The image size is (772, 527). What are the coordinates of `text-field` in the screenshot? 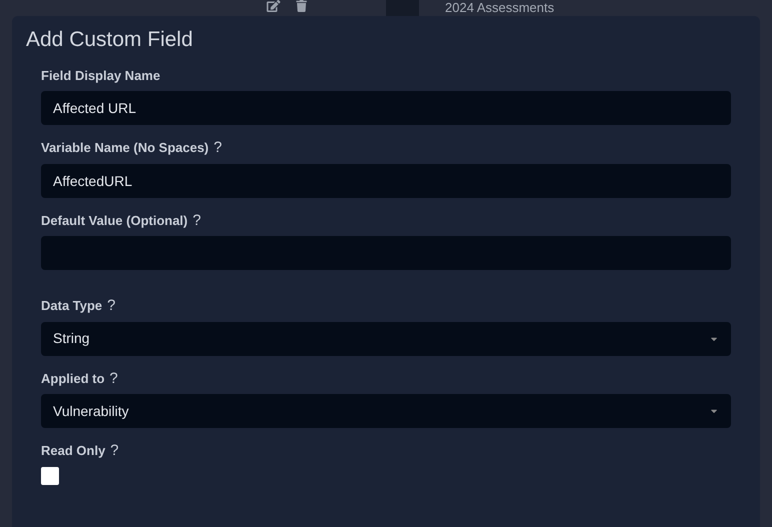 It's located at (386, 253).